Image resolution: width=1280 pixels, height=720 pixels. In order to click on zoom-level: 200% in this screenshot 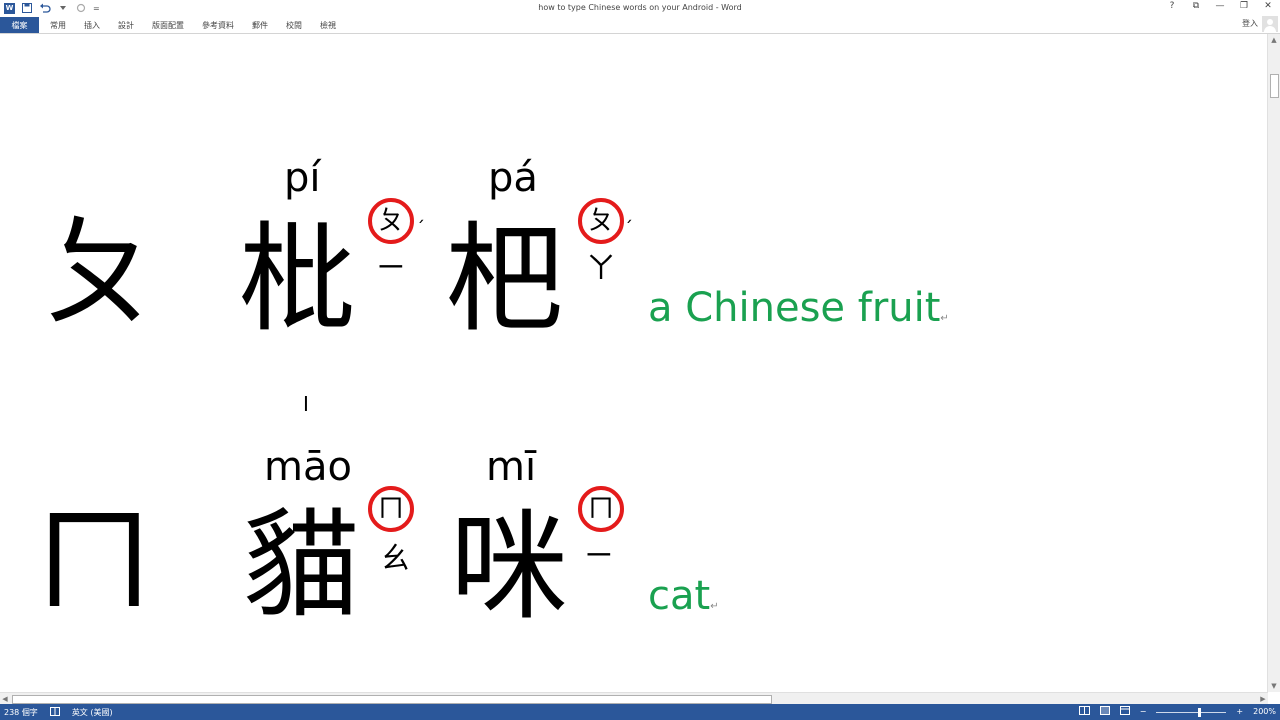, I will do `click(1264, 711)`.